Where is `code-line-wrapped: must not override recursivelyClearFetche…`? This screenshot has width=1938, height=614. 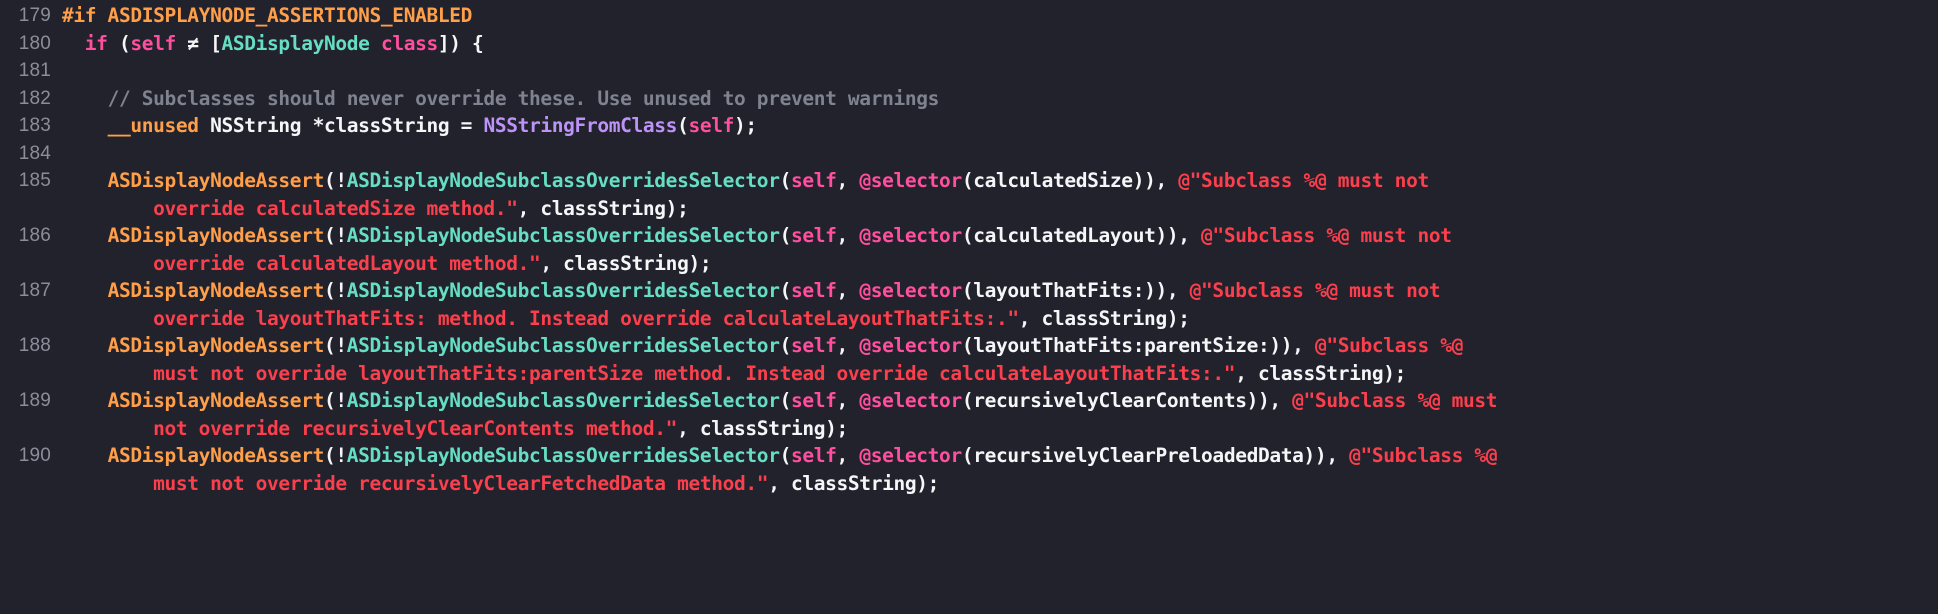
code-line-wrapped: must not override recursivelyClearFetche… is located at coordinates (1000, 484).